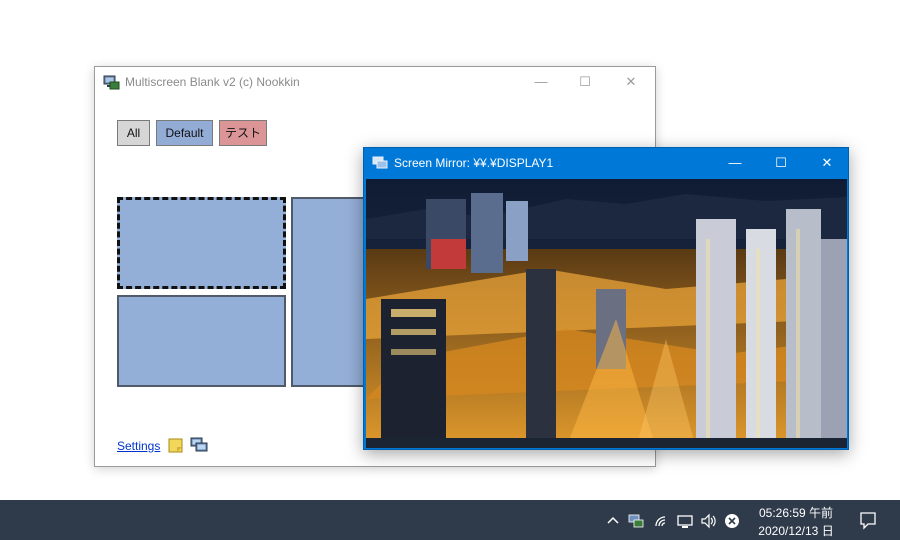 The width and height of the screenshot is (900, 540). What do you see at coordinates (636, 521) in the screenshot?
I see `screen-app-icon` at bounding box center [636, 521].